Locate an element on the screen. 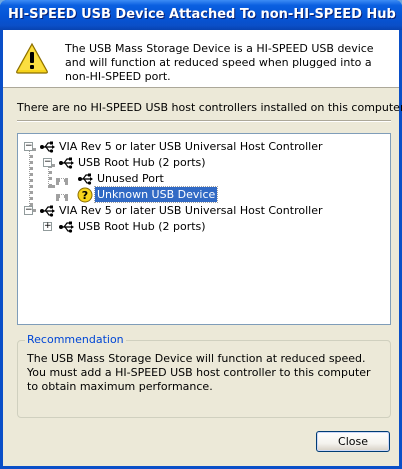  tree-node-label: Unknown USB Device is located at coordinates (156, 194).